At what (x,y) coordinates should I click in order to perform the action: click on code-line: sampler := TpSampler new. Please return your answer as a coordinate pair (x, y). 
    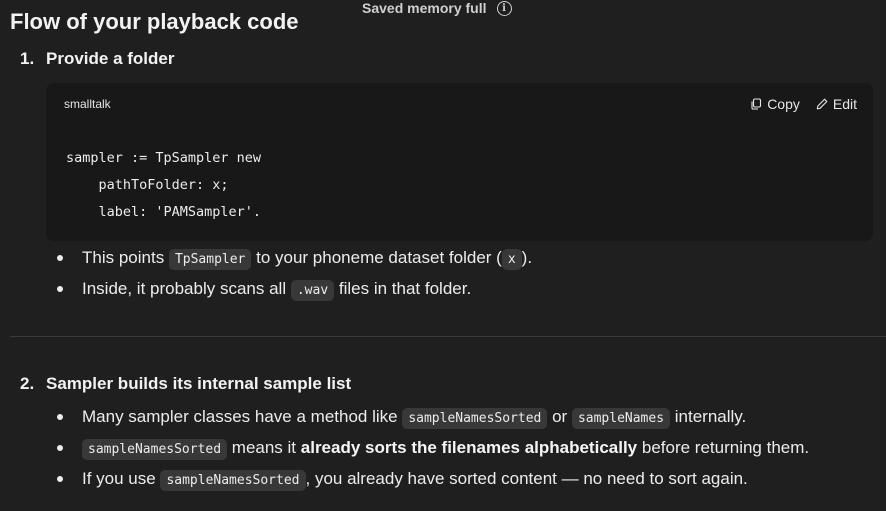
    Looking at the image, I should click on (164, 158).